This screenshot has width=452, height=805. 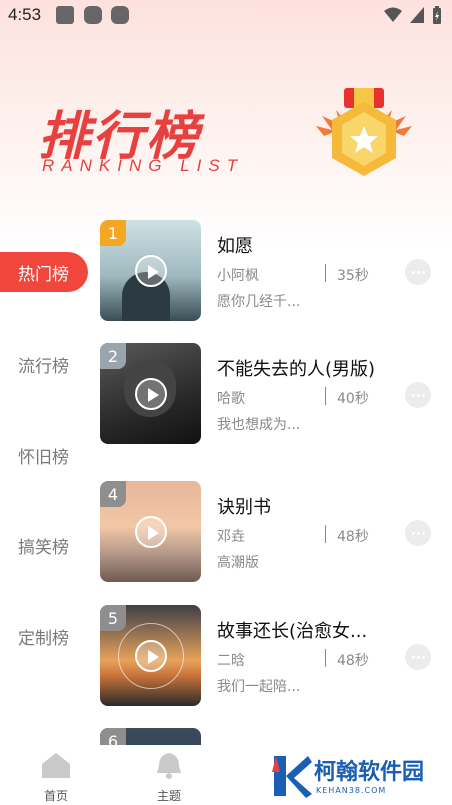 I want to click on watermark: 柯翰软件园 KEHAN38.COM, so click(x=355, y=777).